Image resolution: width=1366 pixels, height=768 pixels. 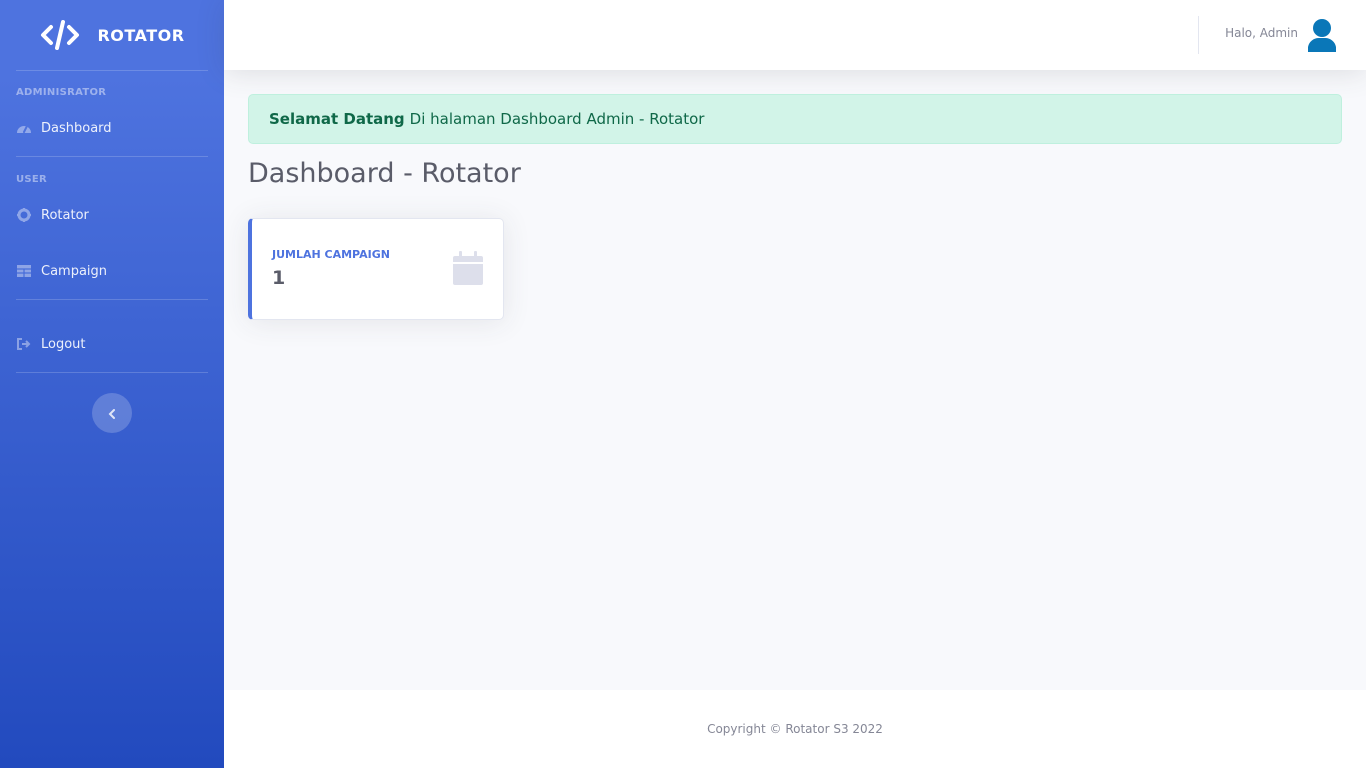 I want to click on code-icon, so click(x=60, y=35).